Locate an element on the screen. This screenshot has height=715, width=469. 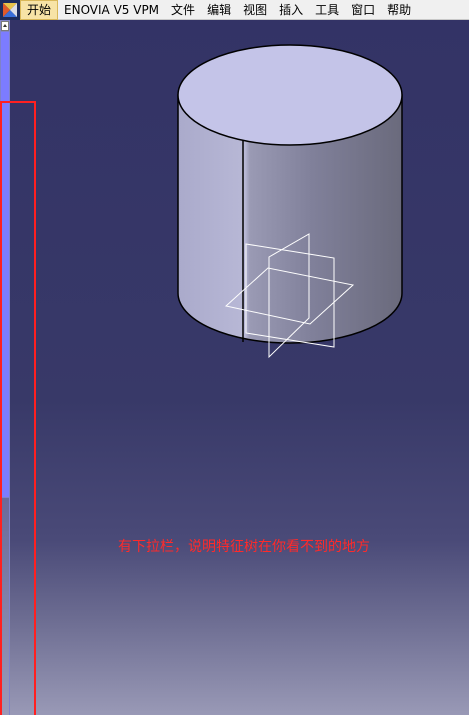
menu-view: 视图 is located at coordinates (255, 10).